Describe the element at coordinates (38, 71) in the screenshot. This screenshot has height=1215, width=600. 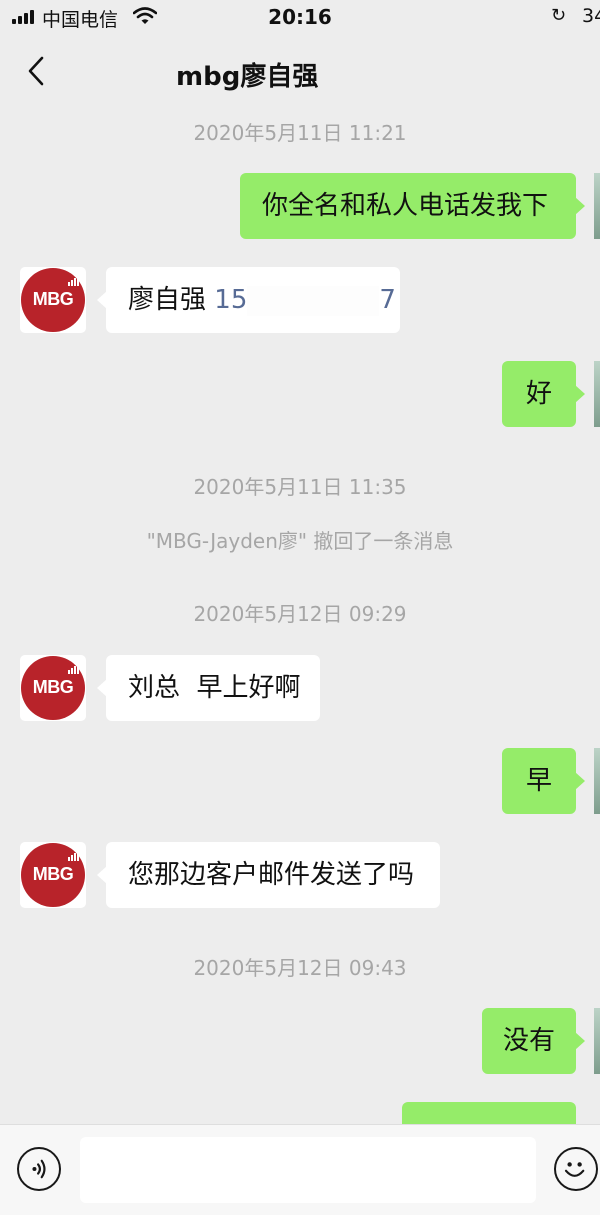
I see `back-chevron-icon` at that location.